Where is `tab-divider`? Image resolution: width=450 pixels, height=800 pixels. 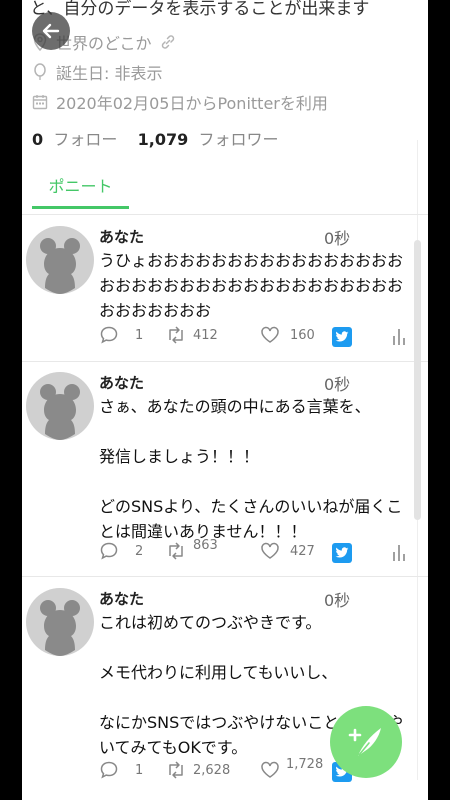 tab-divider is located at coordinates (225, 214).